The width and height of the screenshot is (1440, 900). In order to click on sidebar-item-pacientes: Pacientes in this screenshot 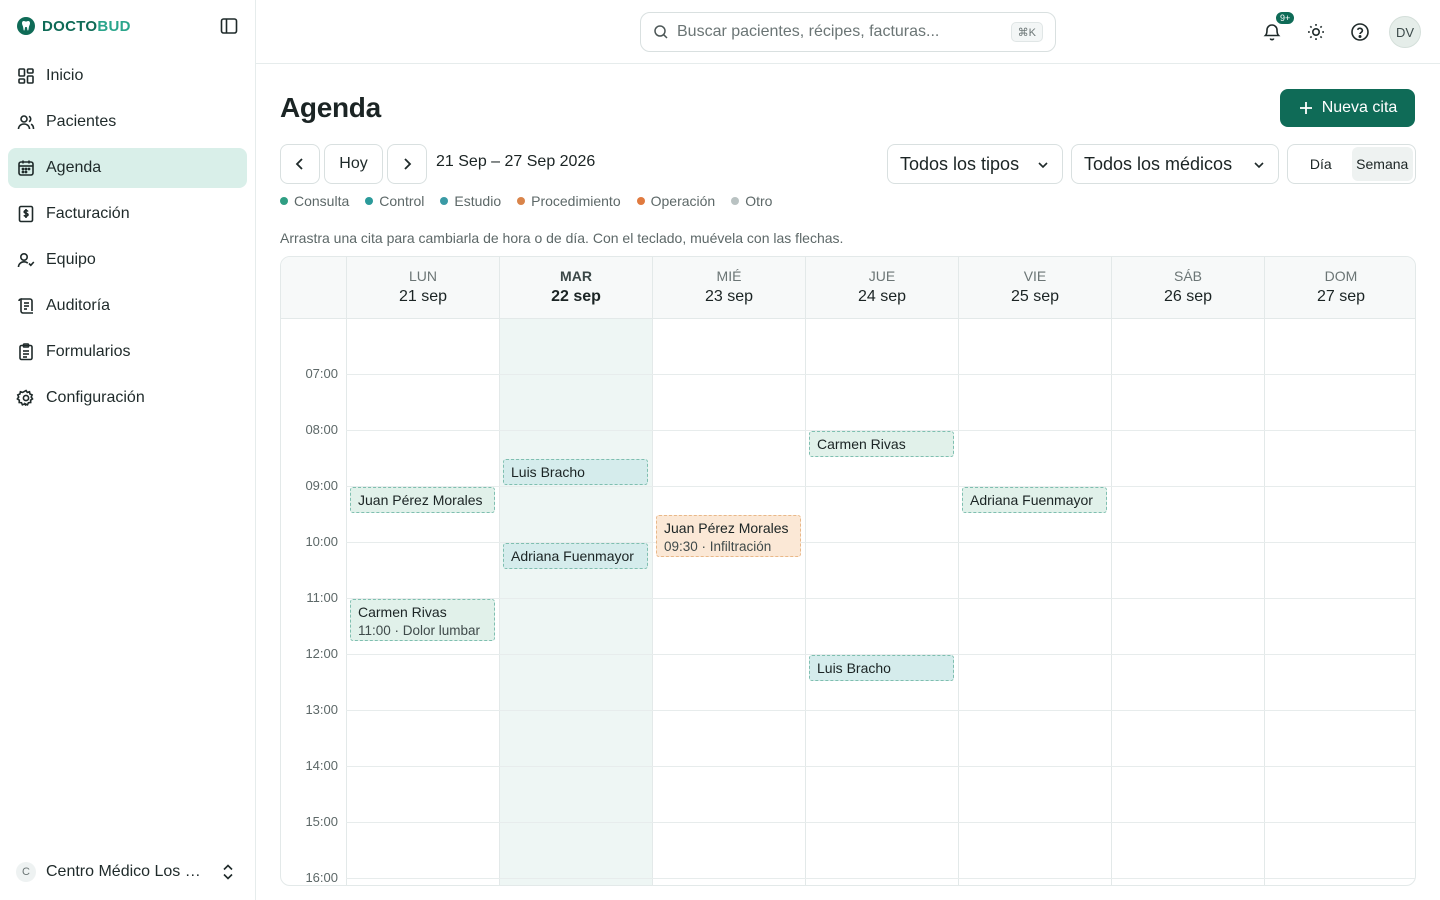, I will do `click(127, 122)`.